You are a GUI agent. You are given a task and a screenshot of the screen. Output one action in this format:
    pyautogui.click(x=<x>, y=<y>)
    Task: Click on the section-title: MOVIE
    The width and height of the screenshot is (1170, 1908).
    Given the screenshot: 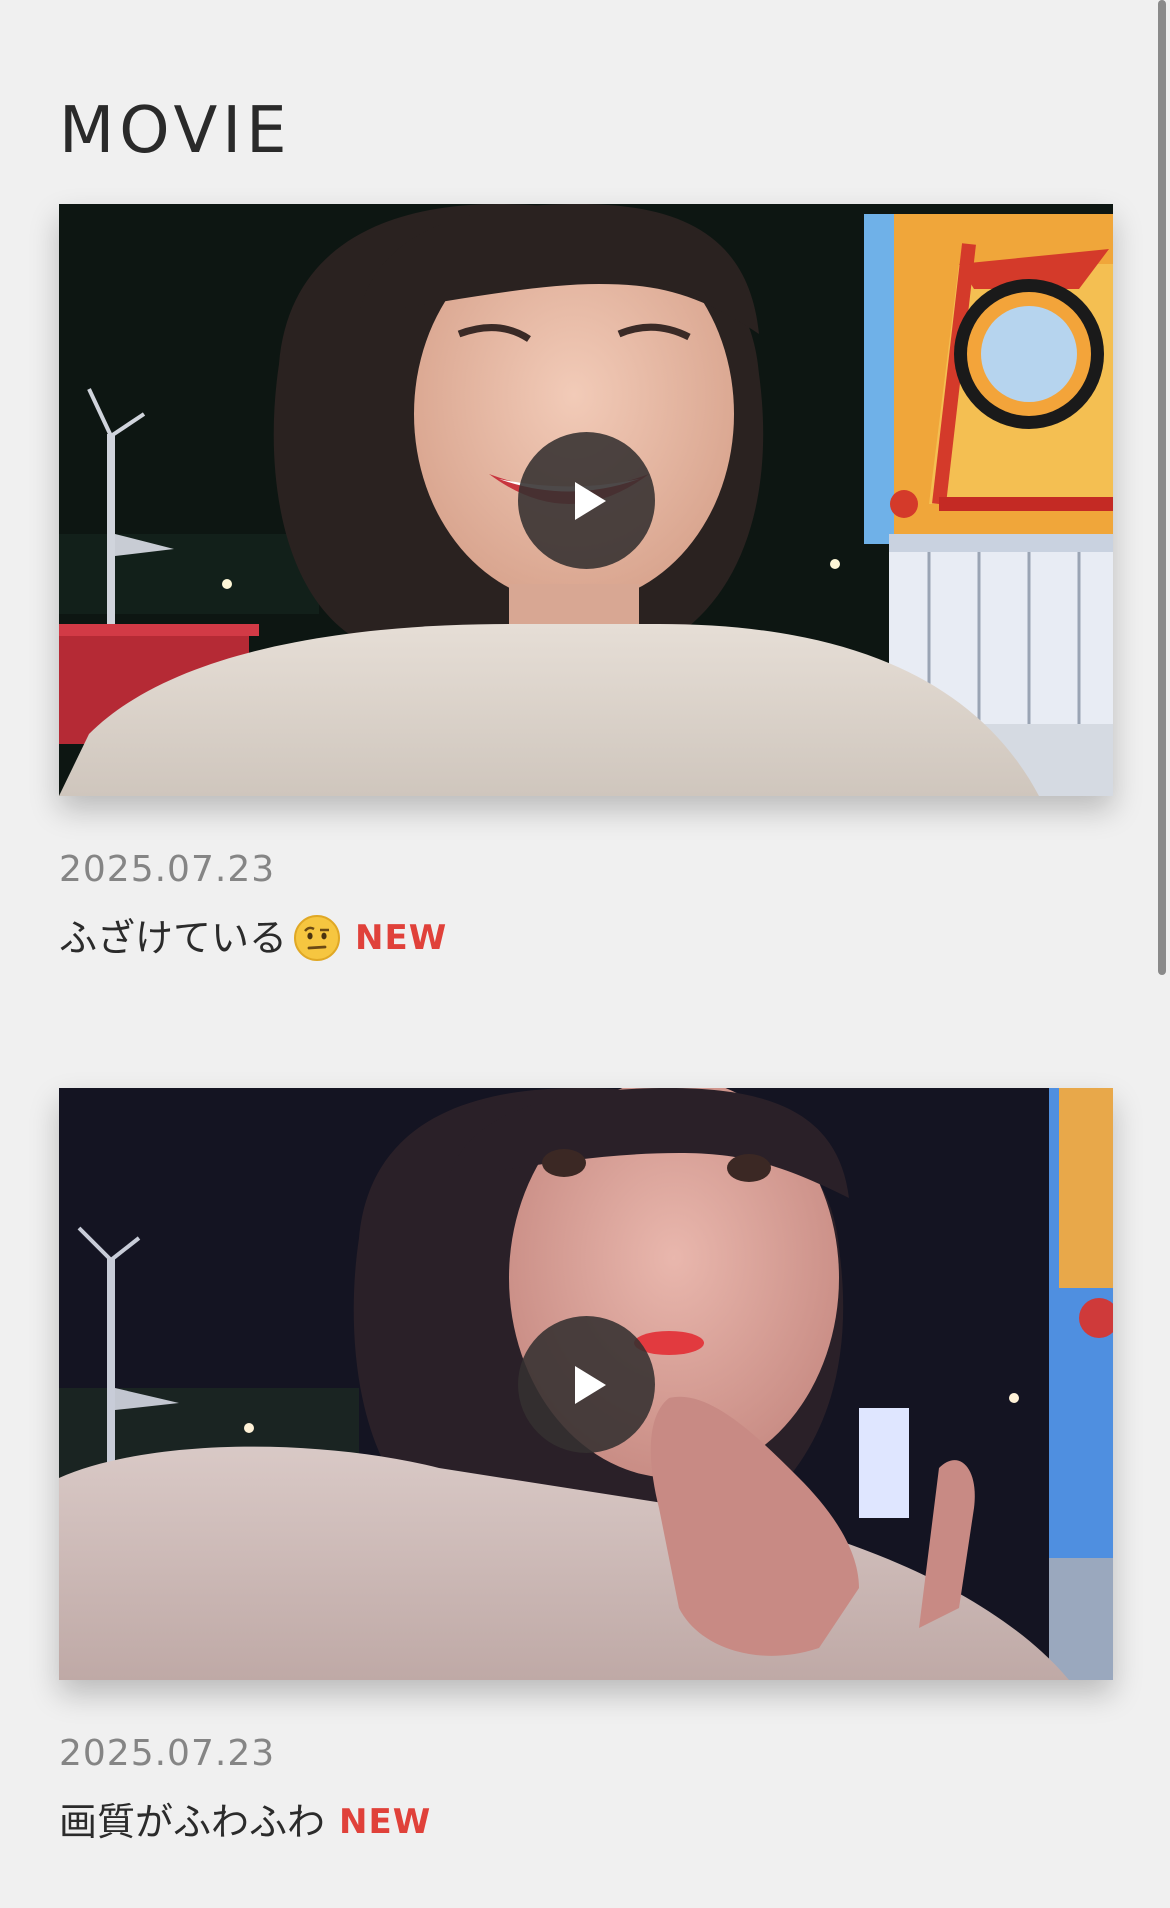 What is the action you would take?
    pyautogui.click(x=175, y=130)
    